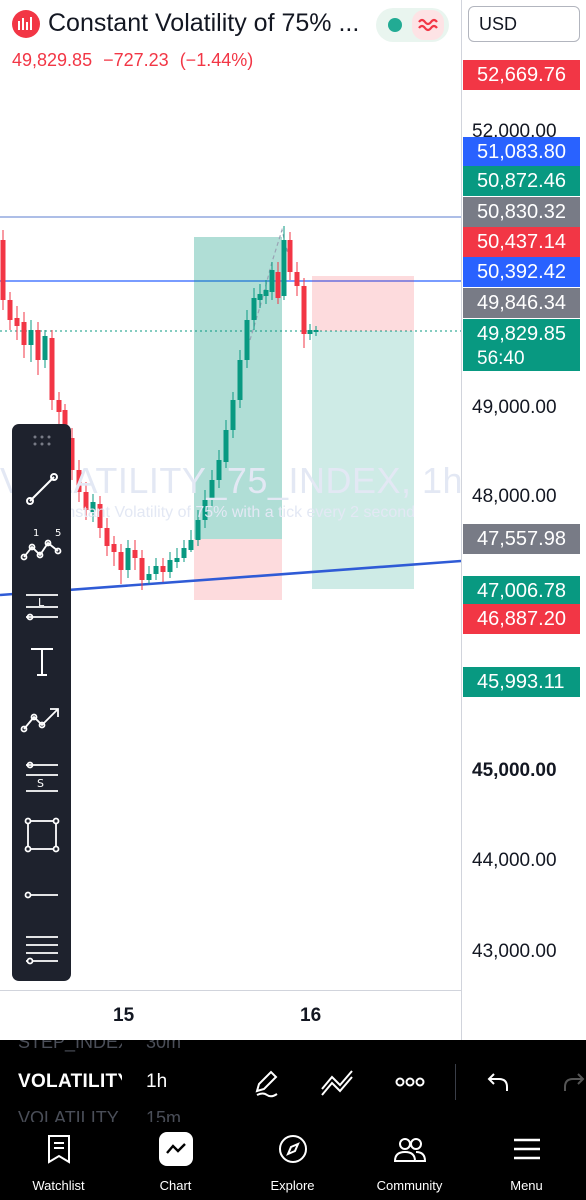 This screenshot has height=1200, width=586. What do you see at coordinates (521, 212) in the screenshot?
I see `price-tag-label: 50,830.32` at bounding box center [521, 212].